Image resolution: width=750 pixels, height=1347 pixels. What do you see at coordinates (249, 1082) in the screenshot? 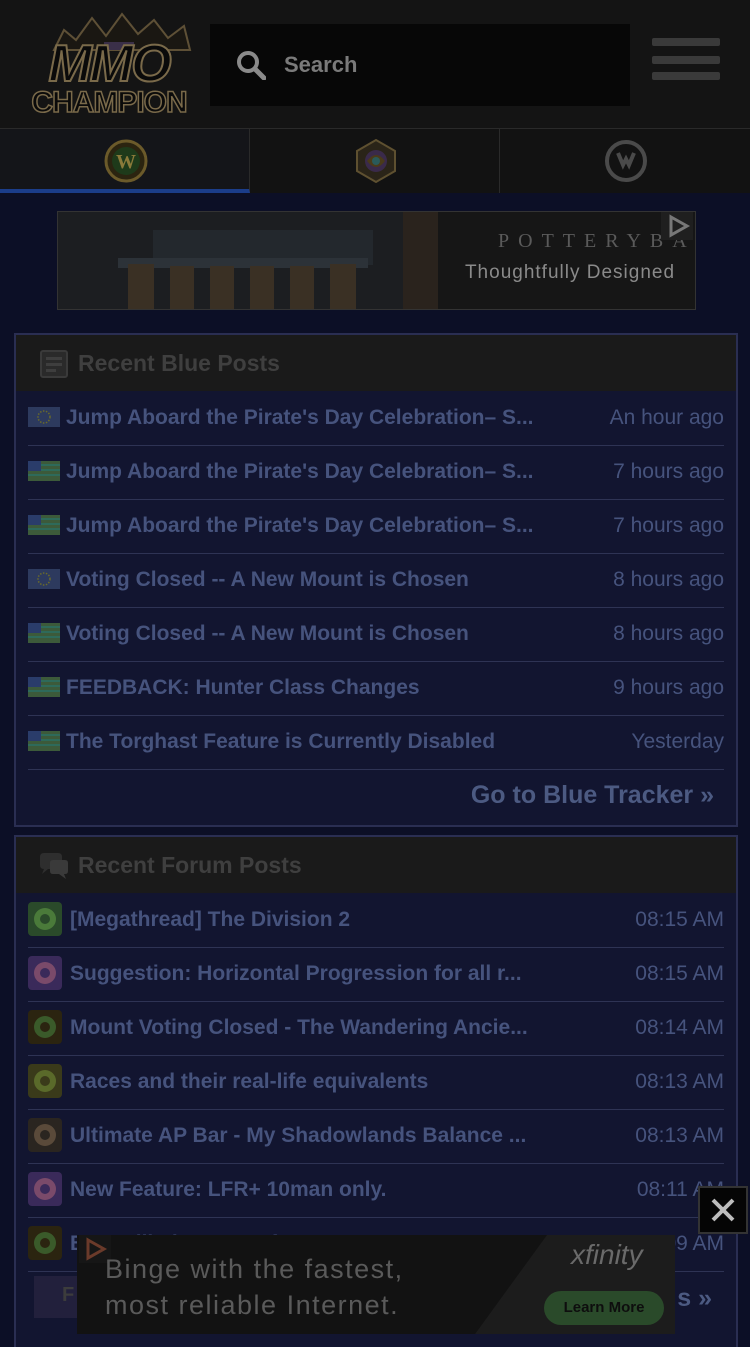
I see `forum-post-title: Races and their real-life equivalents` at bounding box center [249, 1082].